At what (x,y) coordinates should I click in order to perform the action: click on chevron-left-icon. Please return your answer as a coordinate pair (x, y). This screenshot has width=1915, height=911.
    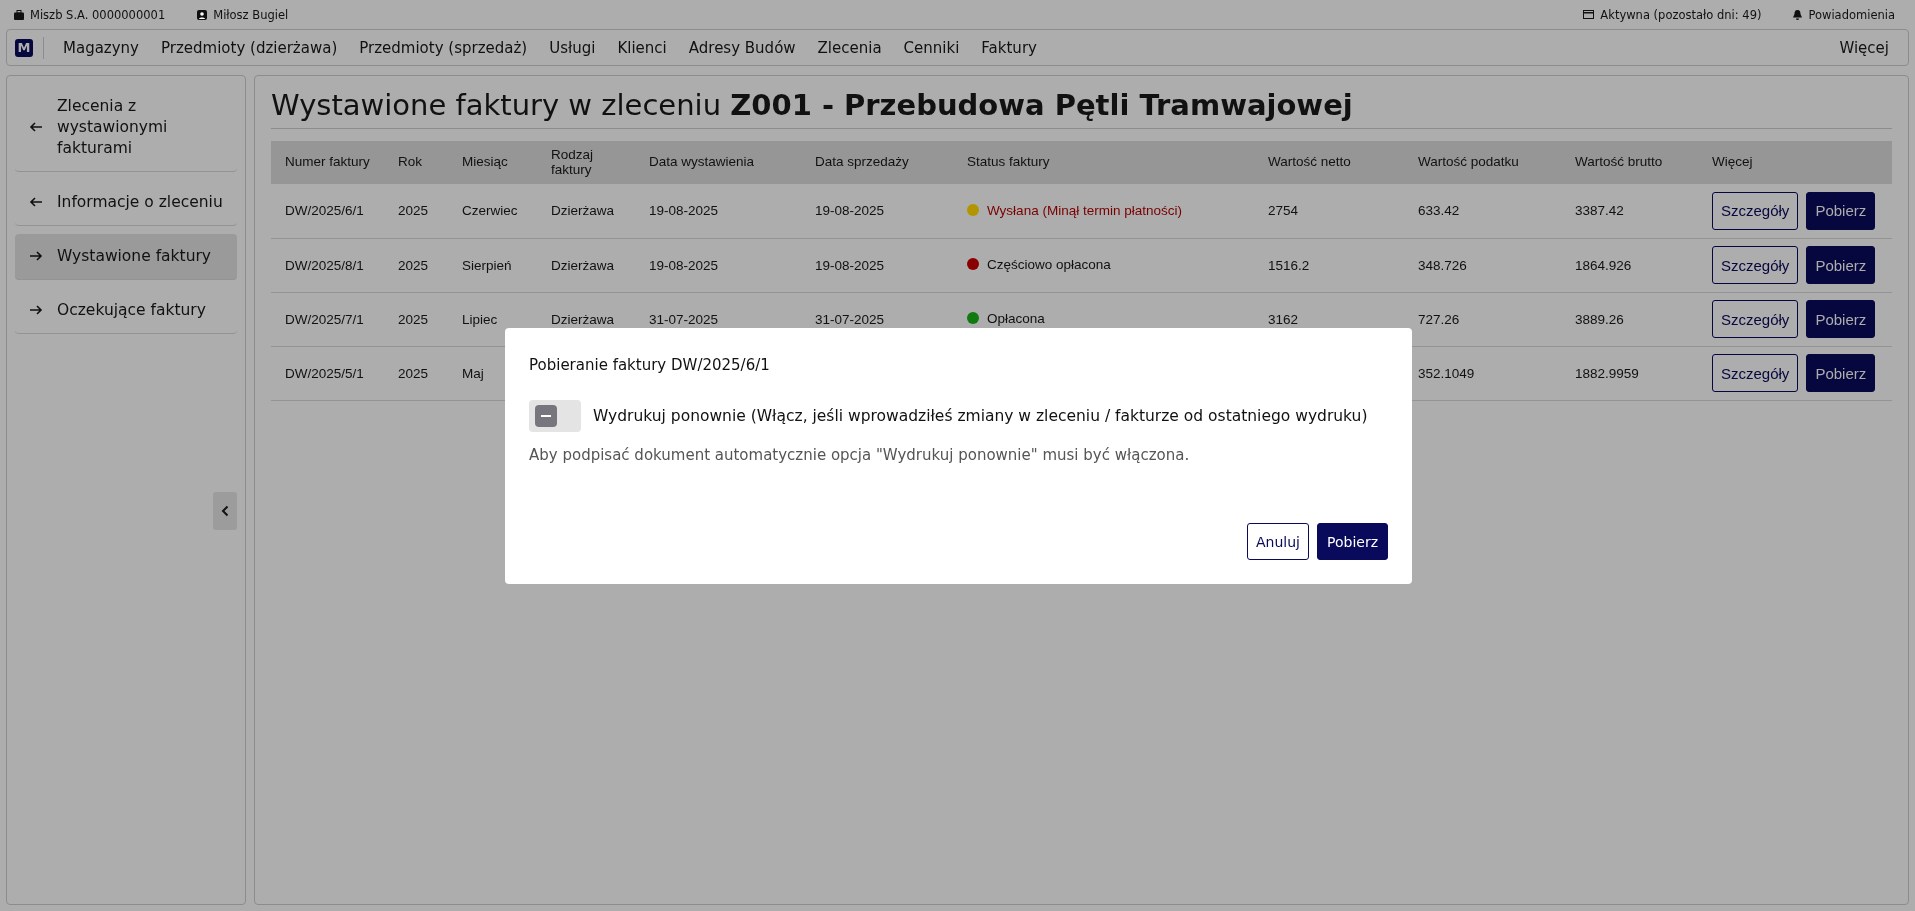
    Looking at the image, I should click on (225, 511).